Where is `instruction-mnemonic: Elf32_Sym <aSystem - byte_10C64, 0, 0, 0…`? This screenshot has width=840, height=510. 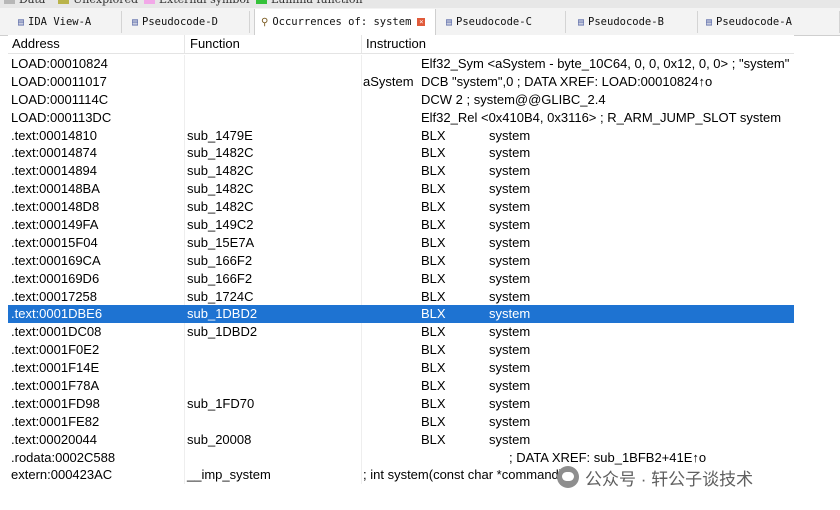
instruction-mnemonic: Elf32_Sym <aSystem - byte_10C64, 0, 0, 0… is located at coordinates (605, 63).